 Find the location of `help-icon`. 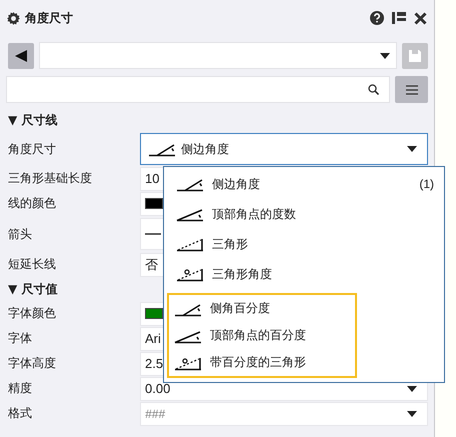

help-icon is located at coordinates (377, 18).